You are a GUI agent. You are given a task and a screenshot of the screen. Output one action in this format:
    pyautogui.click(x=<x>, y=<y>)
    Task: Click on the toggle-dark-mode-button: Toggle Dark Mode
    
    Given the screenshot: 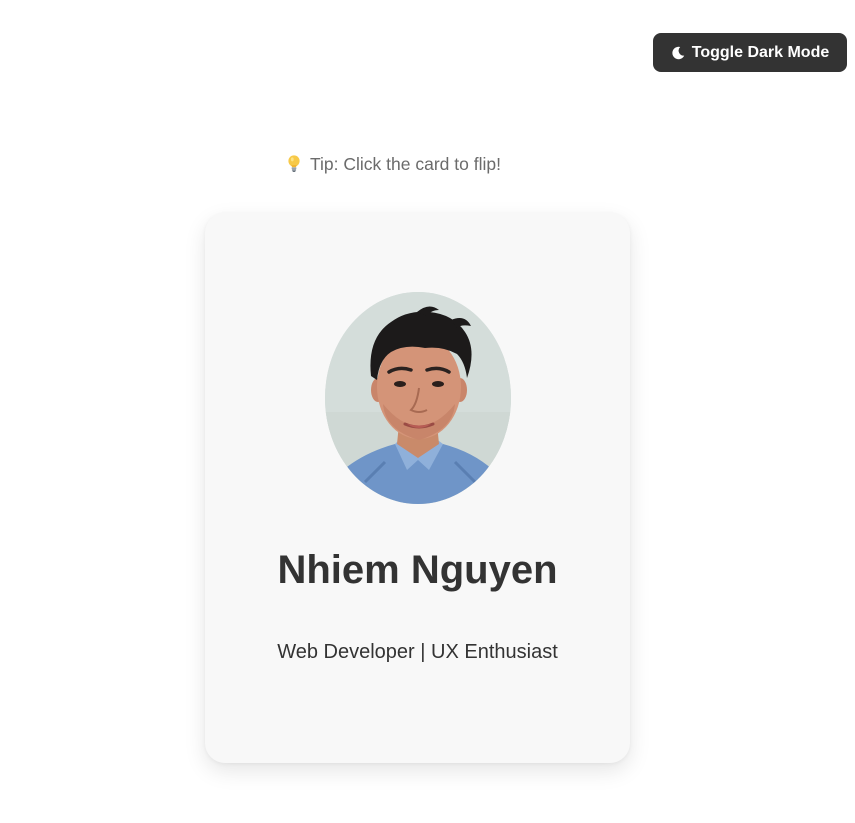 What is the action you would take?
    pyautogui.click(x=750, y=52)
    